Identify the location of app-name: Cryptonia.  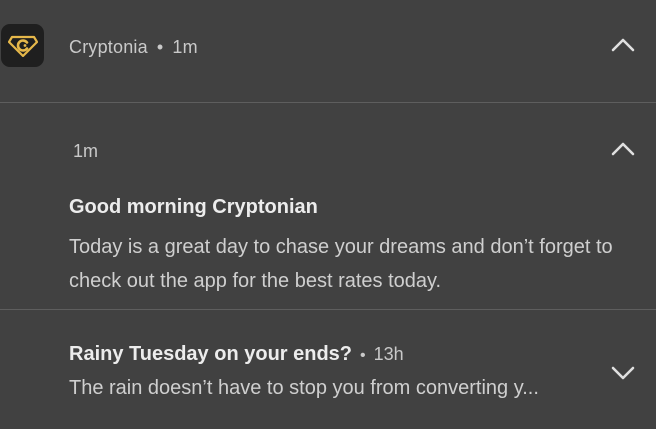
(108, 47).